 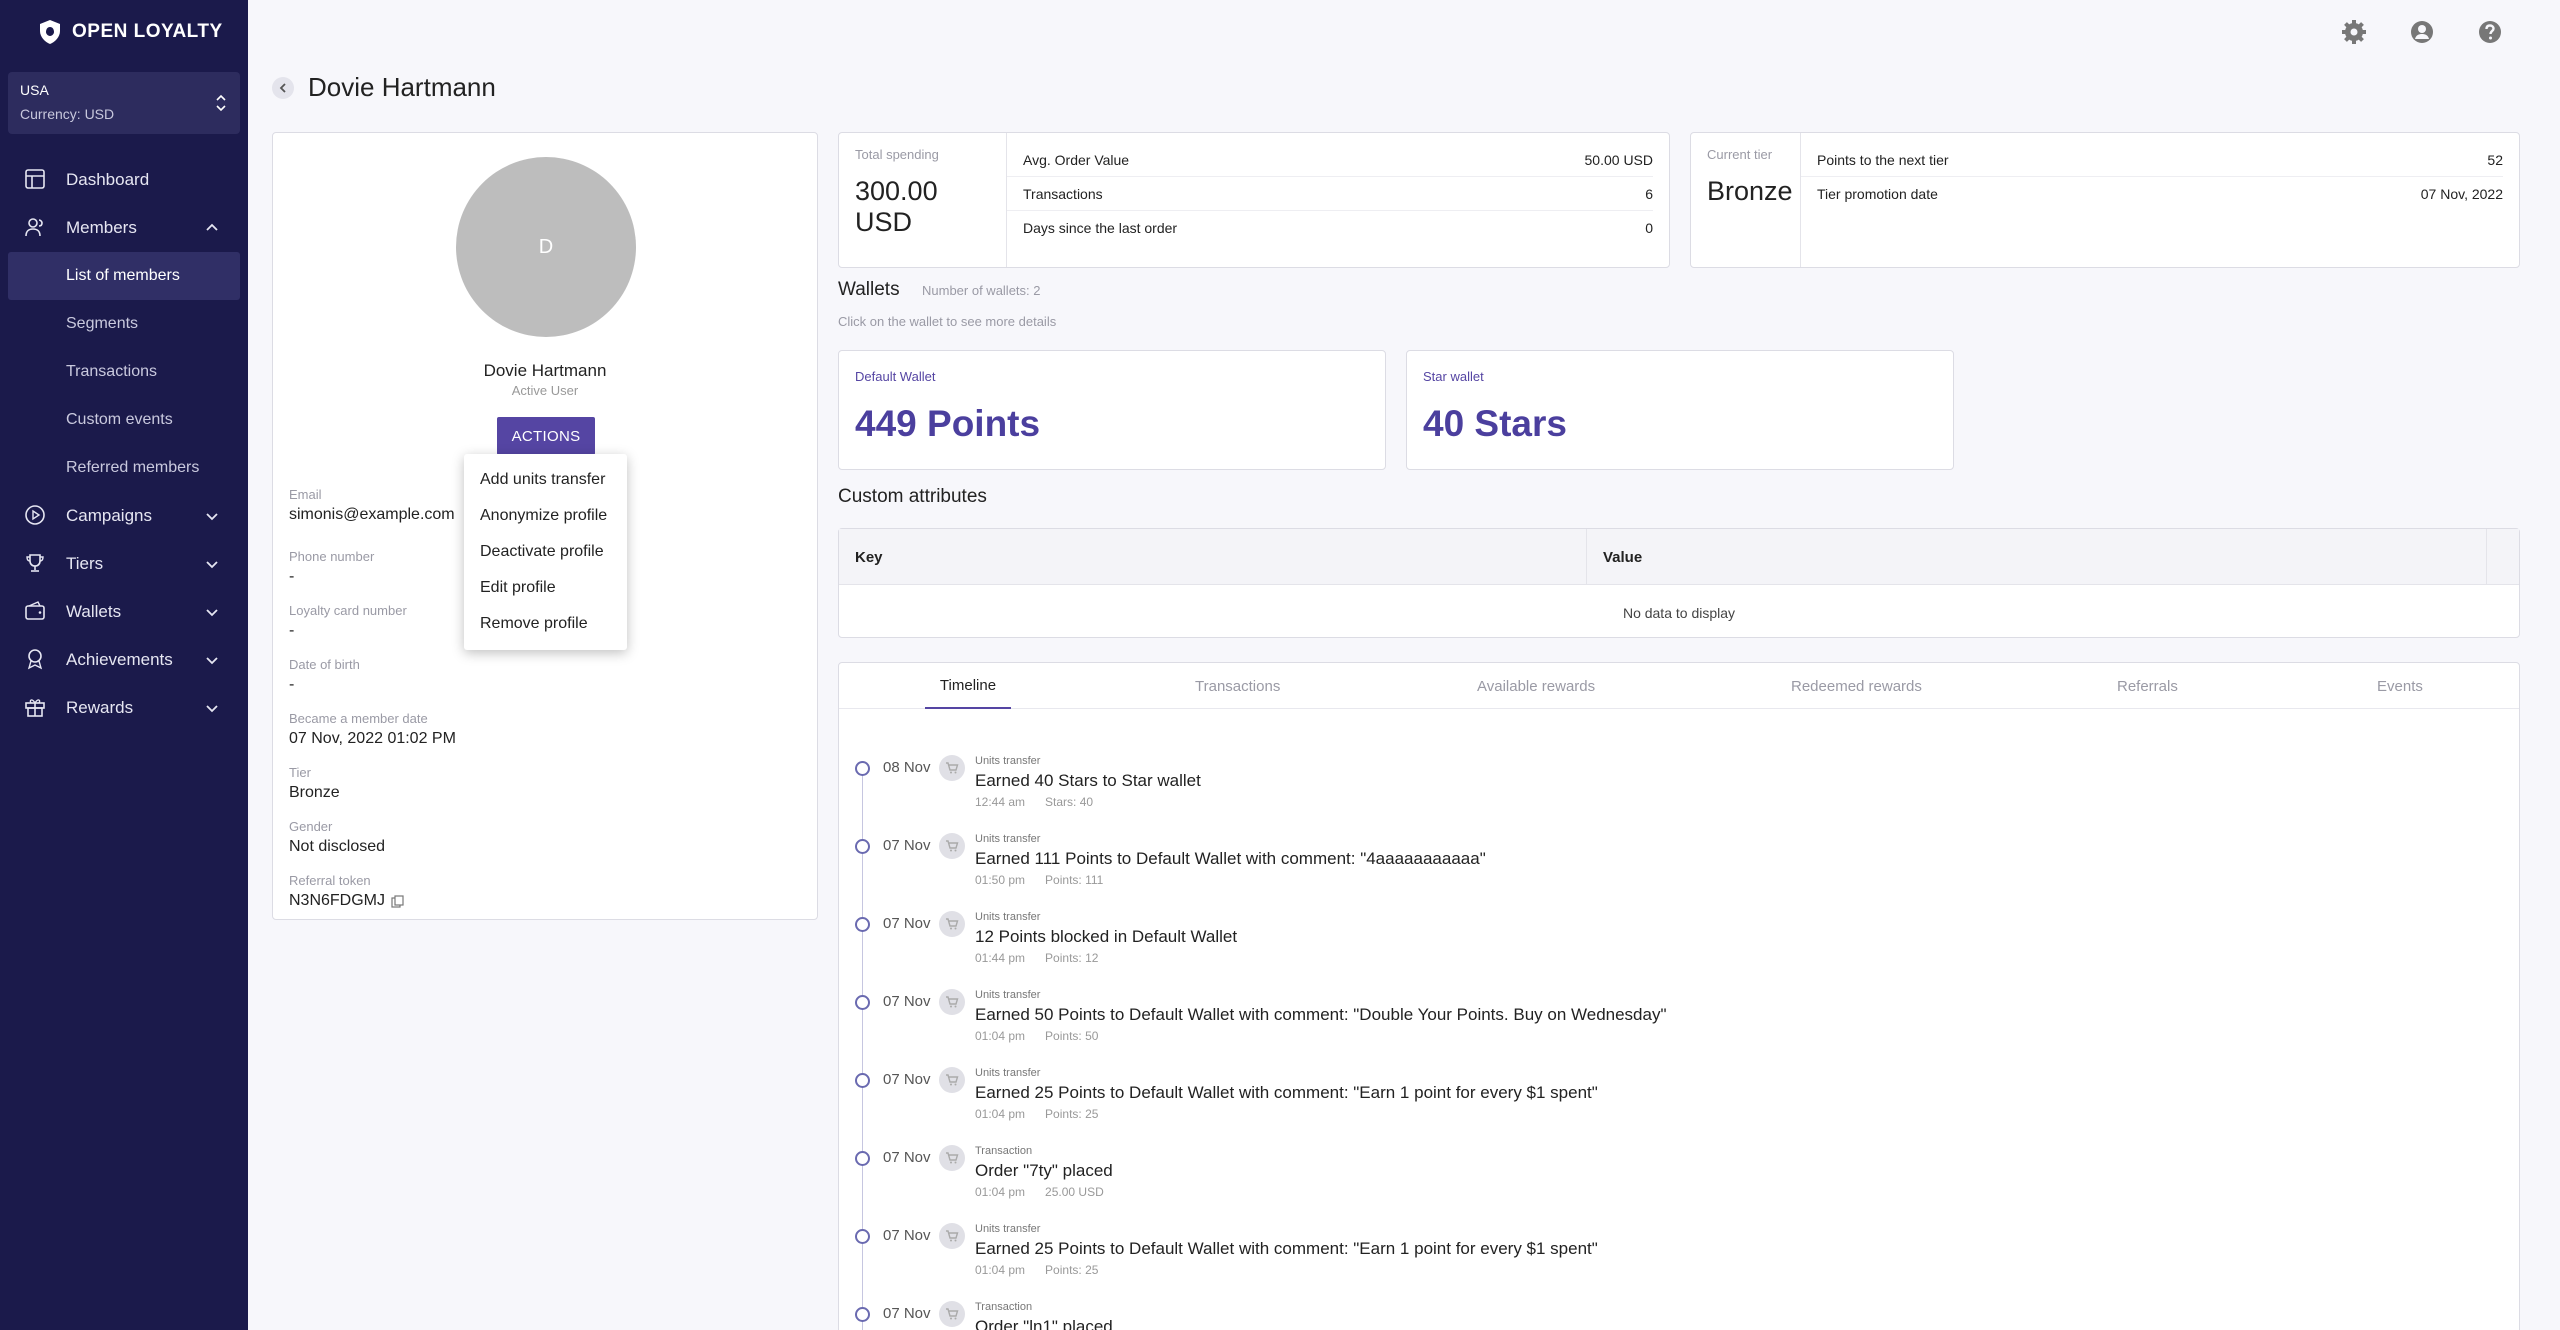 What do you see at coordinates (283, 87) in the screenshot?
I see `back-button` at bounding box center [283, 87].